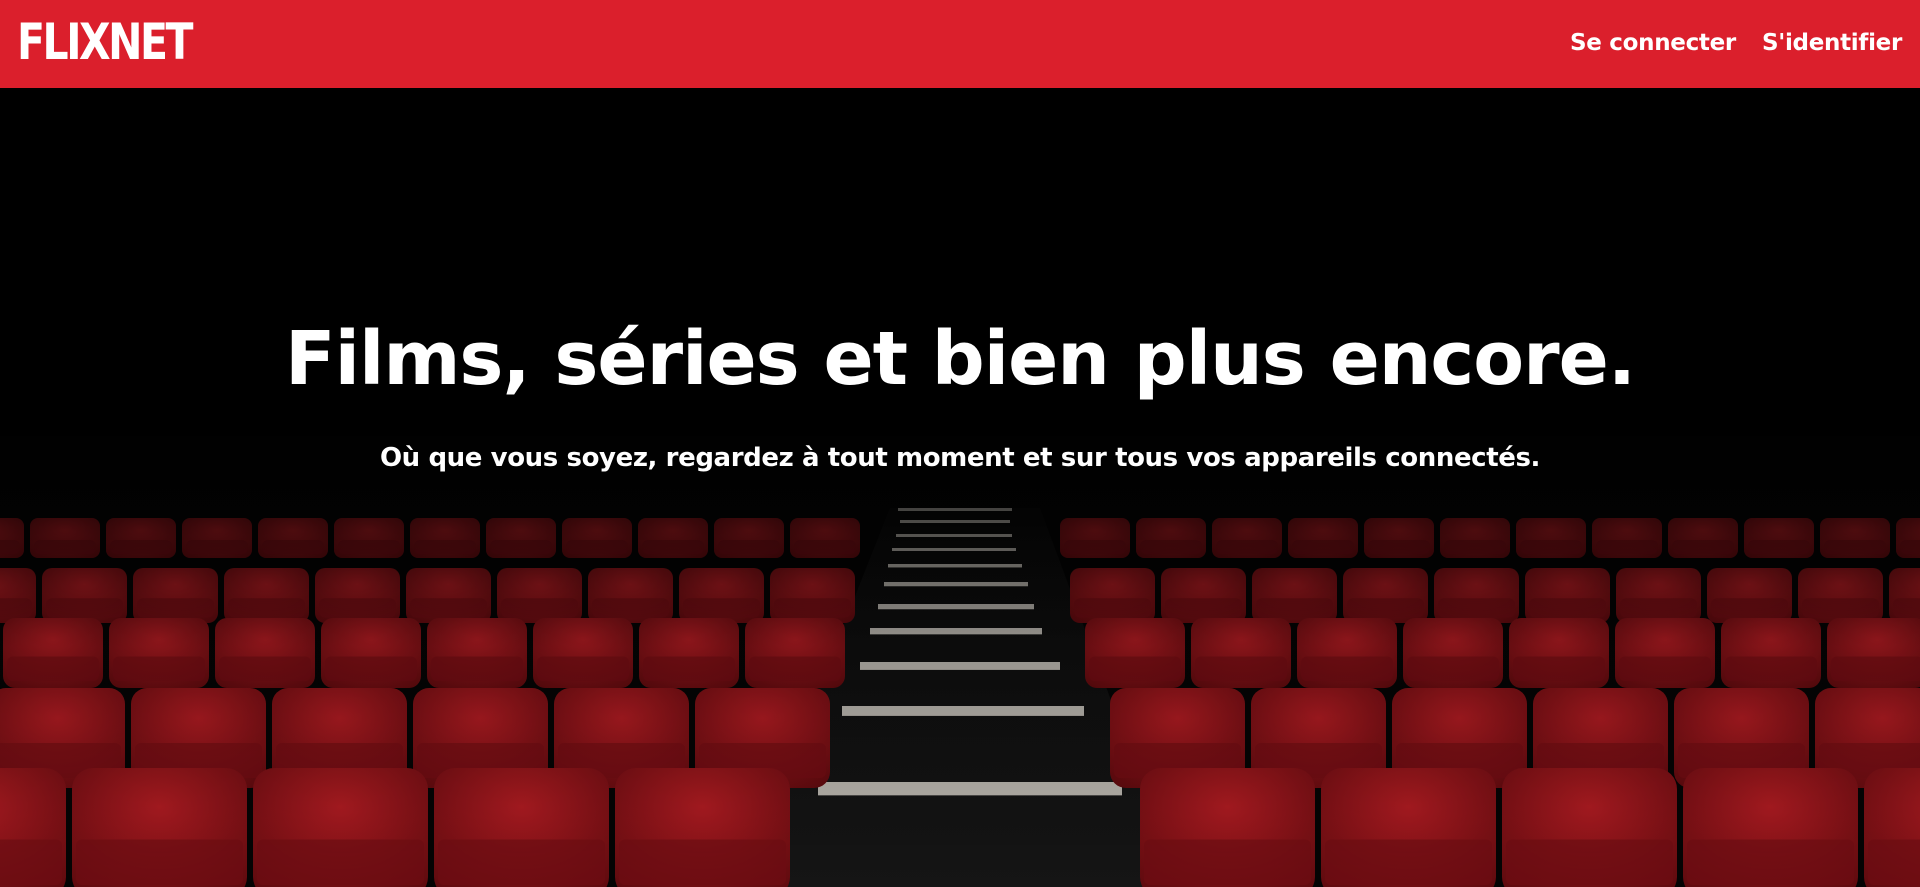 The image size is (1920, 887). What do you see at coordinates (960, 44) in the screenshot?
I see `top-navbar: FLIXNET Se connecter S'identifier` at bounding box center [960, 44].